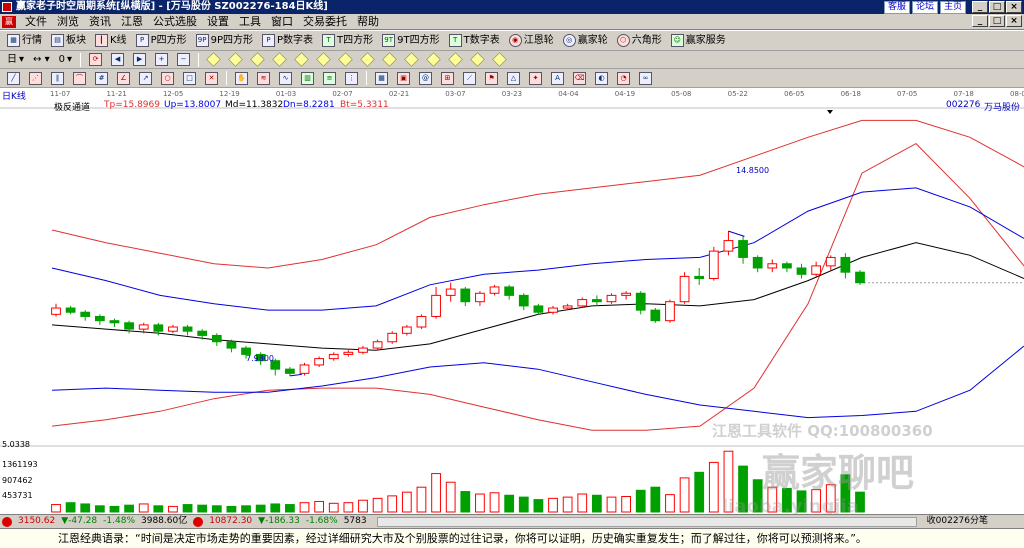 This screenshot has height=548, width=1024. What do you see at coordinates (167, 78) in the screenshot?
I see `line-tool-8: ○` at bounding box center [167, 78].